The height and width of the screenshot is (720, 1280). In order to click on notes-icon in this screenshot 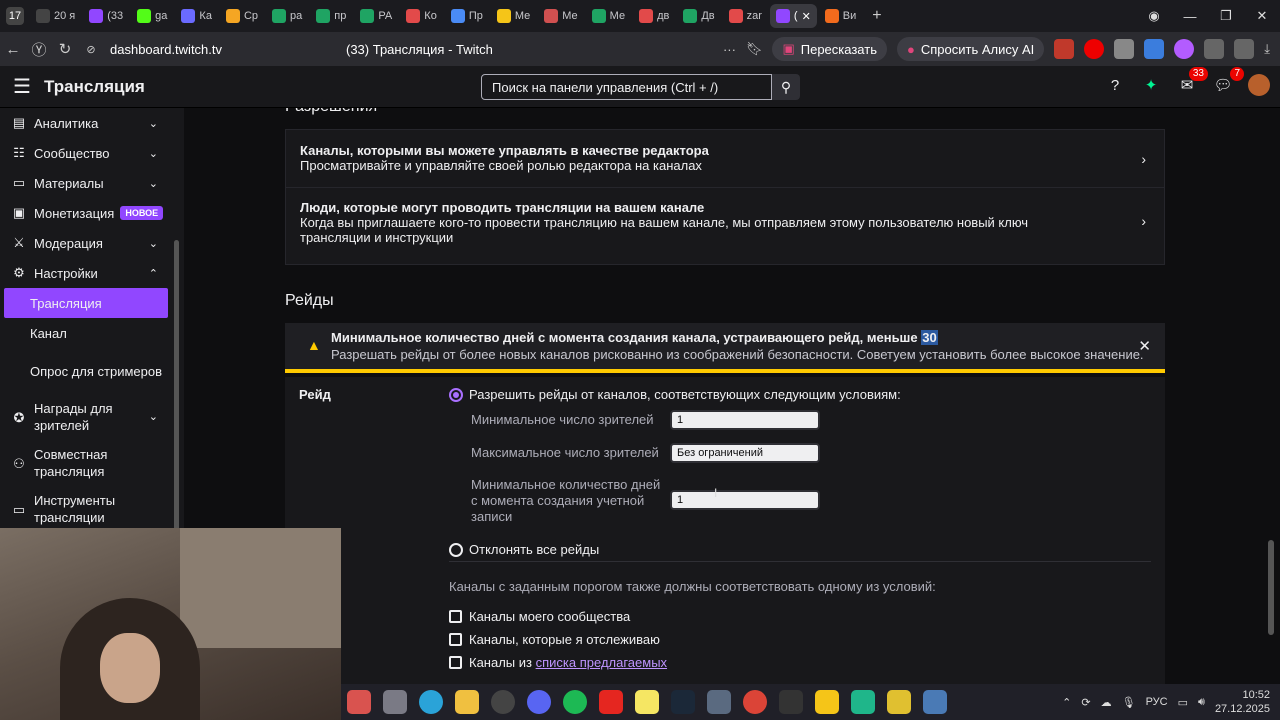, I will do `click(647, 702)`.